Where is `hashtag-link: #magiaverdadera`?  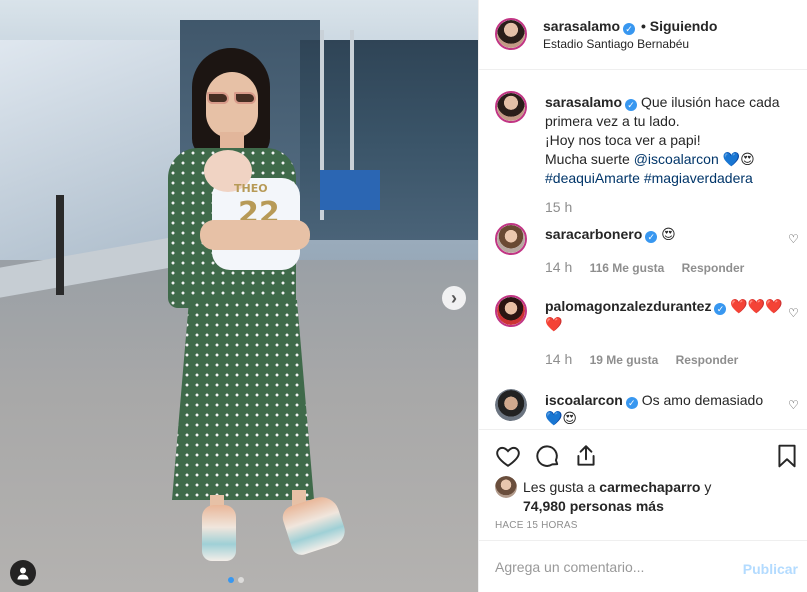
hashtag-link: #magiaverdadera is located at coordinates (698, 178).